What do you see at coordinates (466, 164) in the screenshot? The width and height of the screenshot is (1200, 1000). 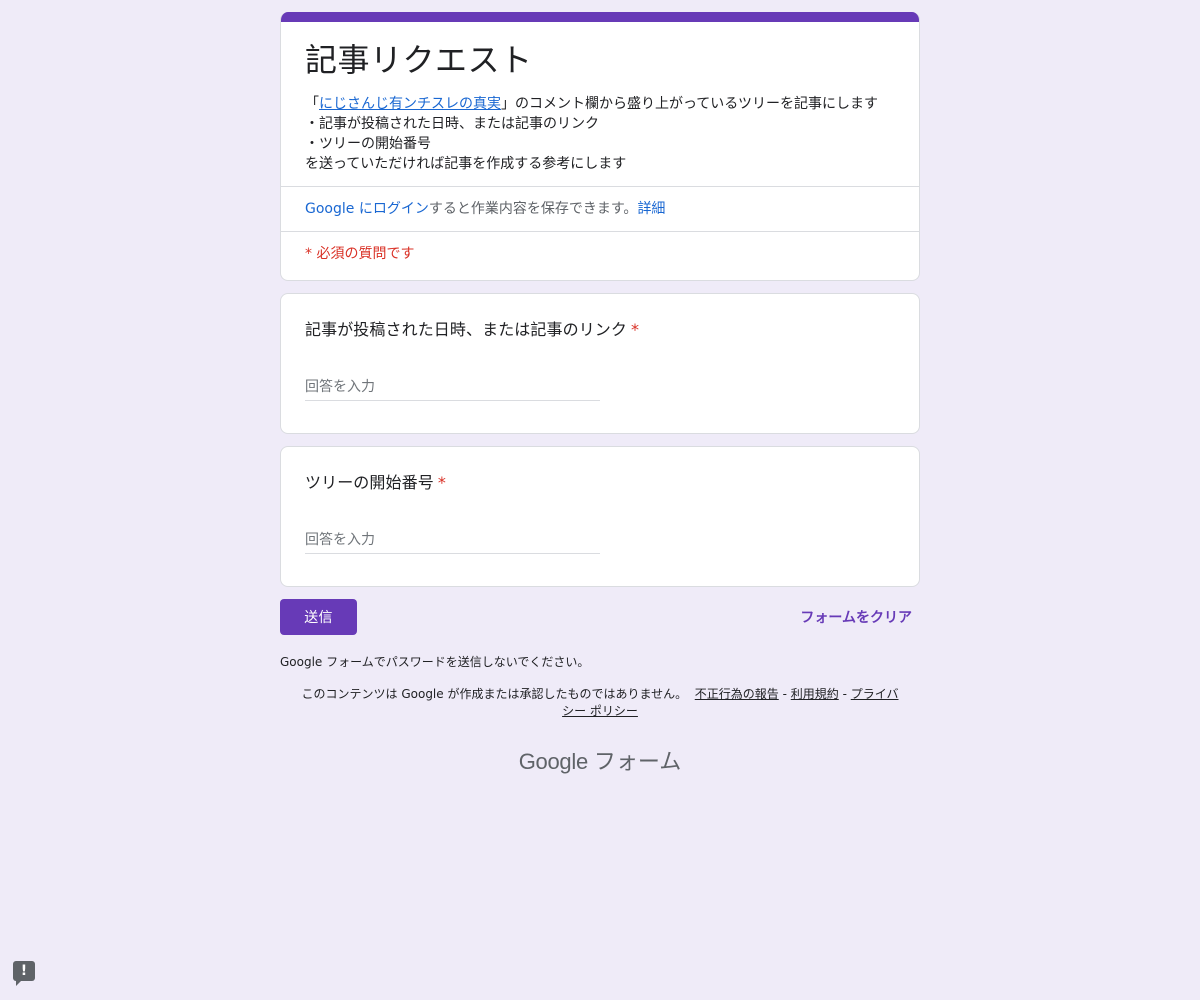 I see `desc-line4: を送っていただければ記事を作成する参考にします` at bounding box center [466, 164].